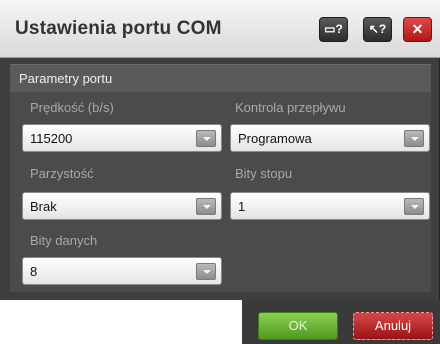  Describe the element at coordinates (62, 173) in the screenshot. I see `parity-label: Parzystość` at that location.